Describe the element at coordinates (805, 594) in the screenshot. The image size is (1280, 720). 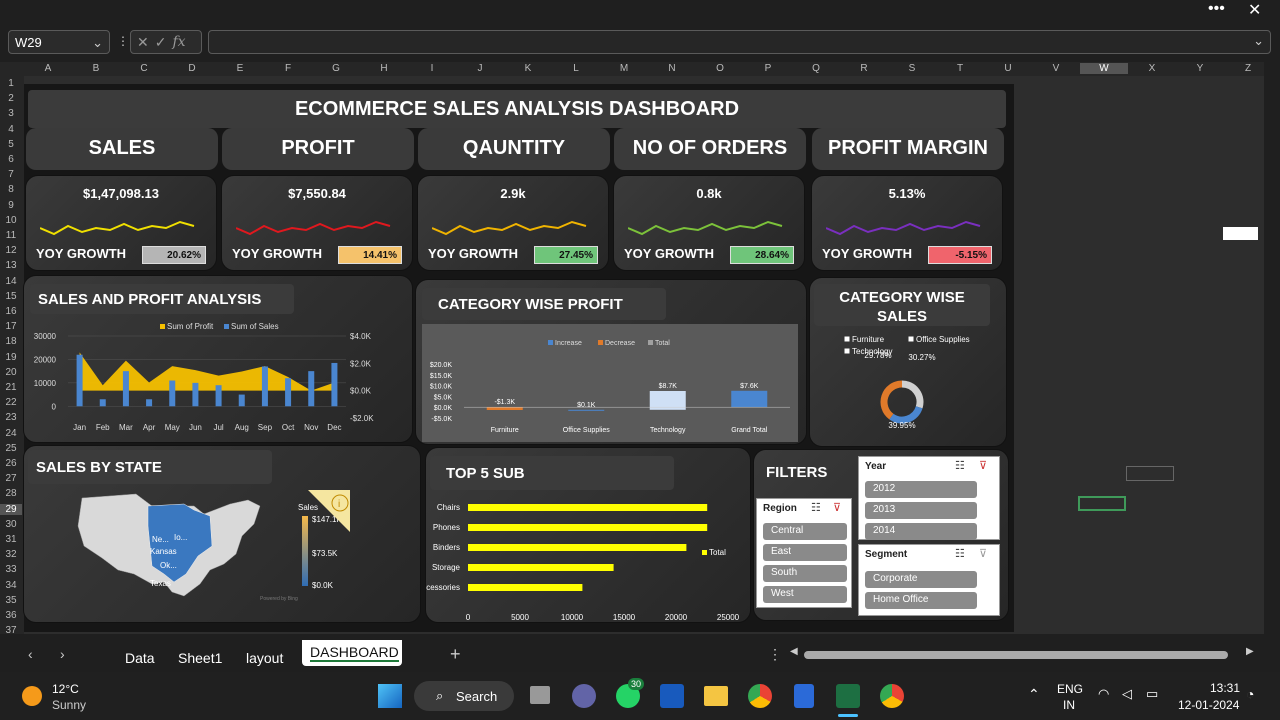
I see `slicer-item: West` at that location.